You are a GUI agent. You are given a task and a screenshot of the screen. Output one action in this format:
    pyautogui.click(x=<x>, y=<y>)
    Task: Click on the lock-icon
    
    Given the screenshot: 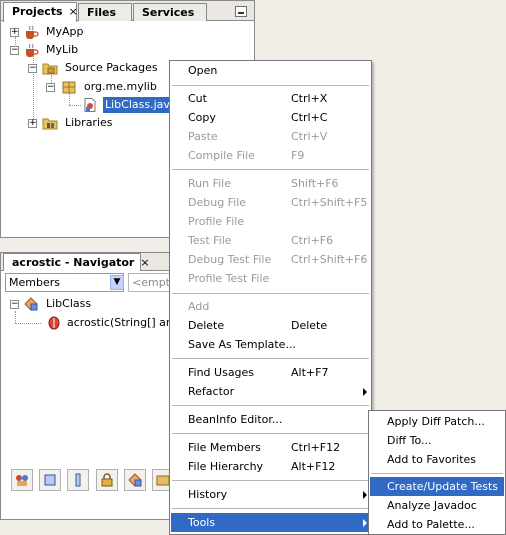 What is the action you would take?
    pyautogui.click(x=107, y=480)
    